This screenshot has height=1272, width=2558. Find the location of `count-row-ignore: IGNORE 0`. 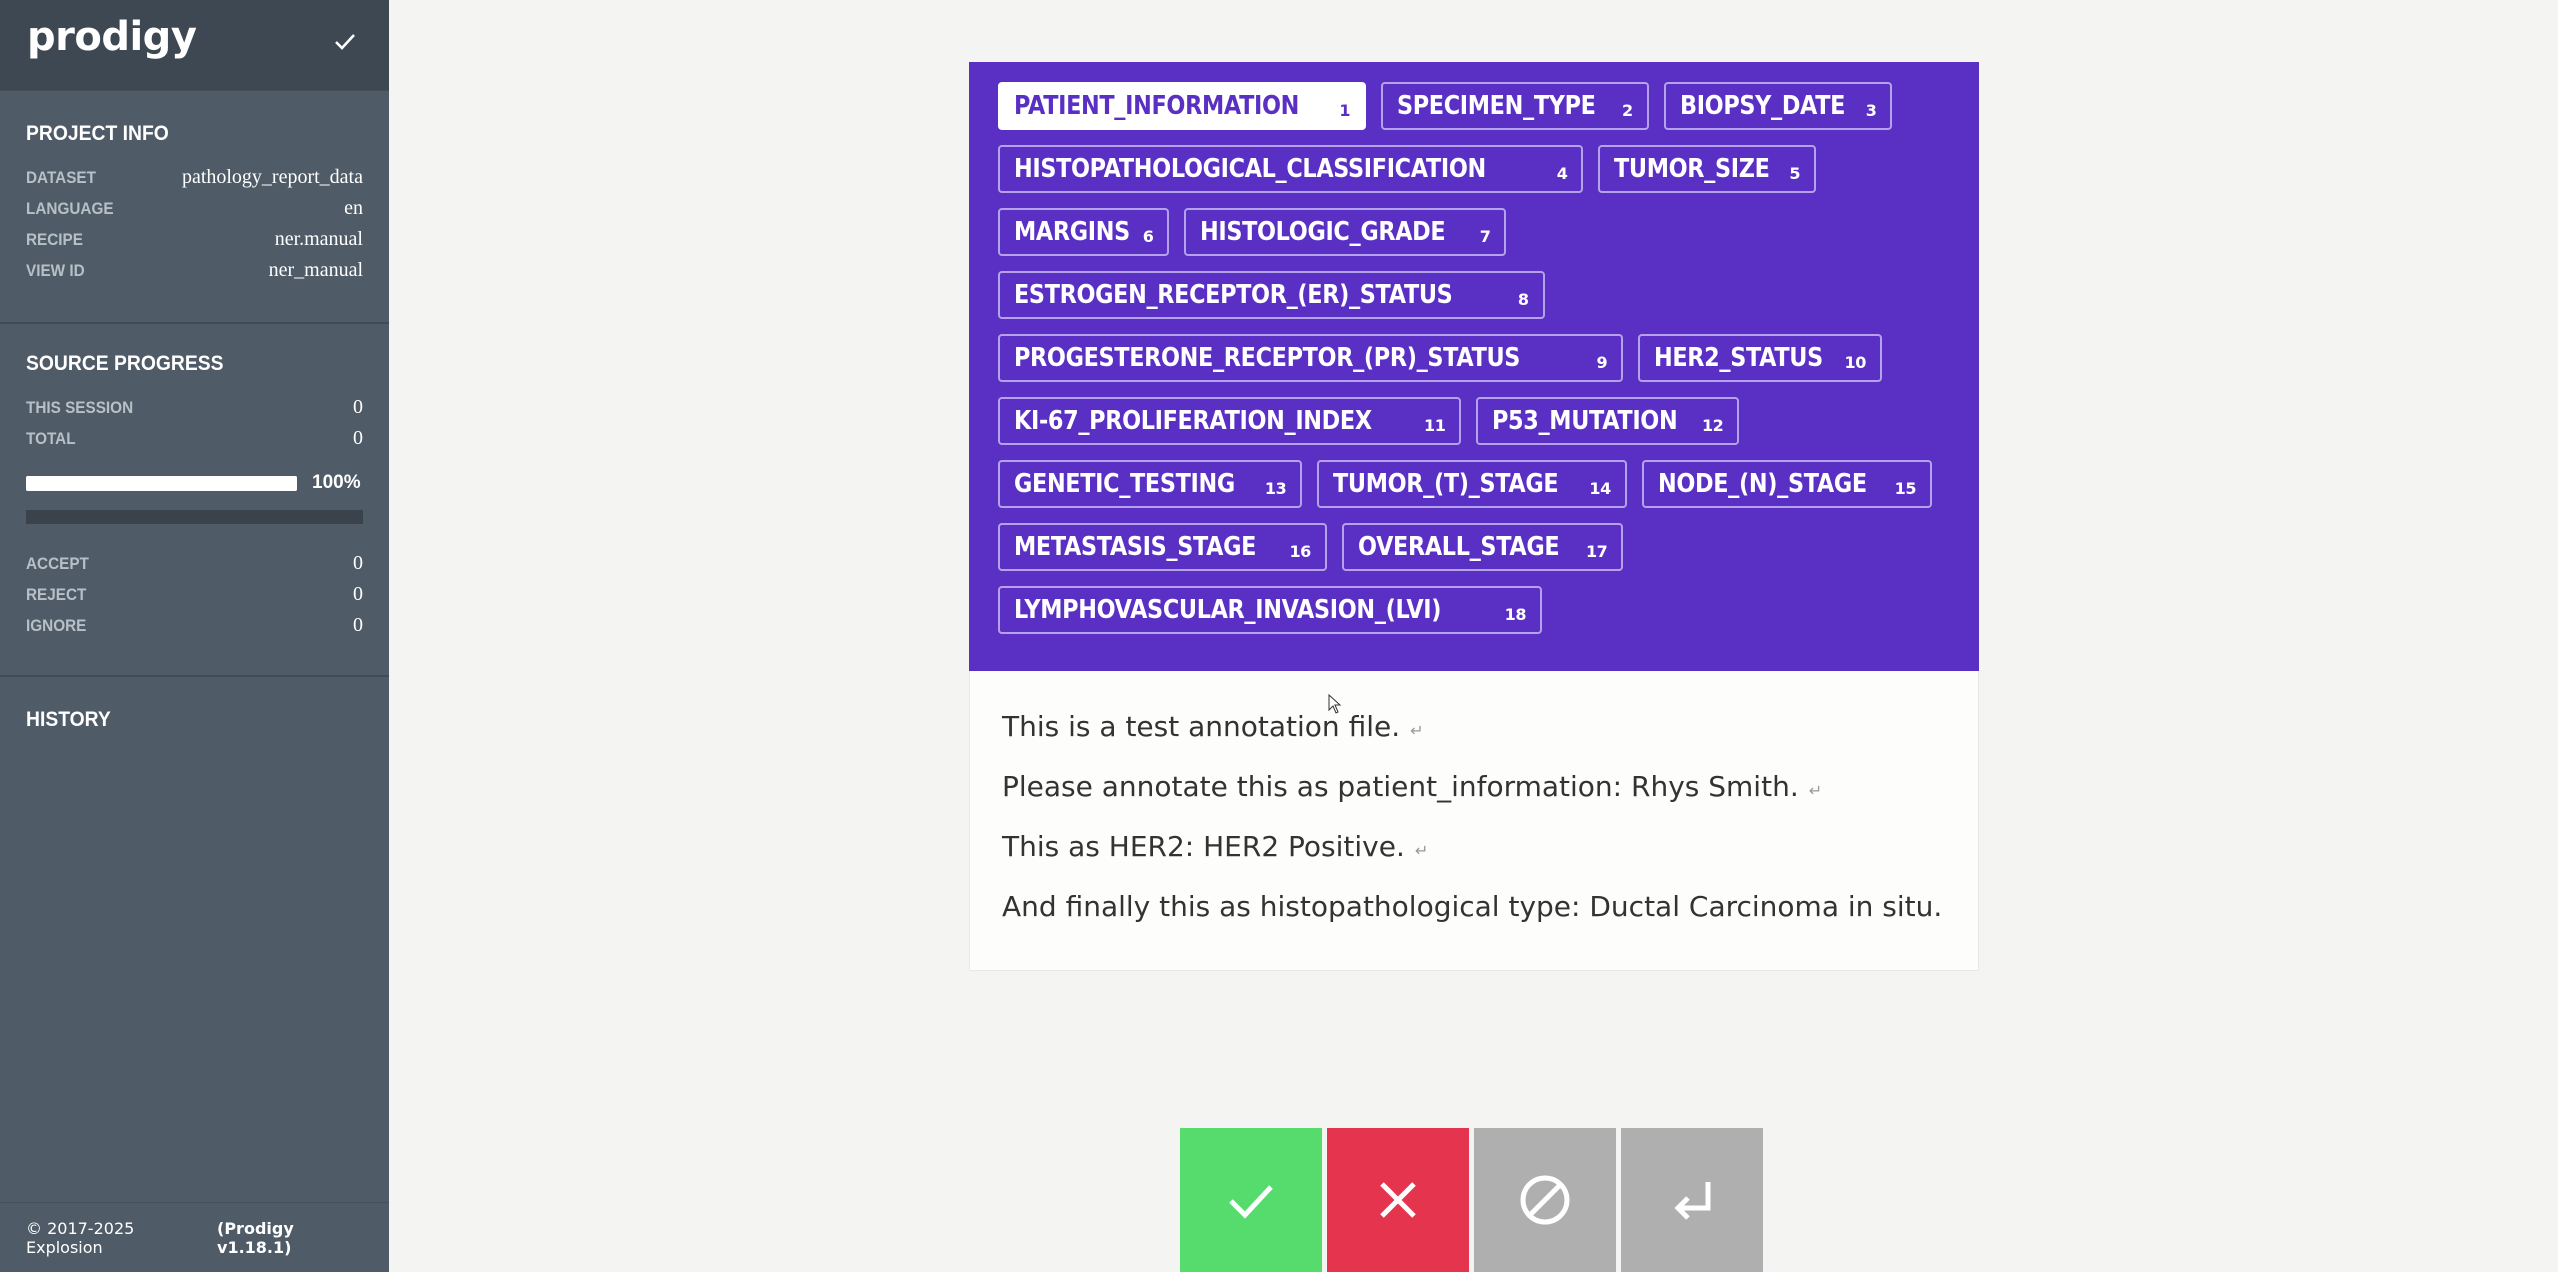

count-row-ignore: IGNORE 0 is located at coordinates (194, 625).